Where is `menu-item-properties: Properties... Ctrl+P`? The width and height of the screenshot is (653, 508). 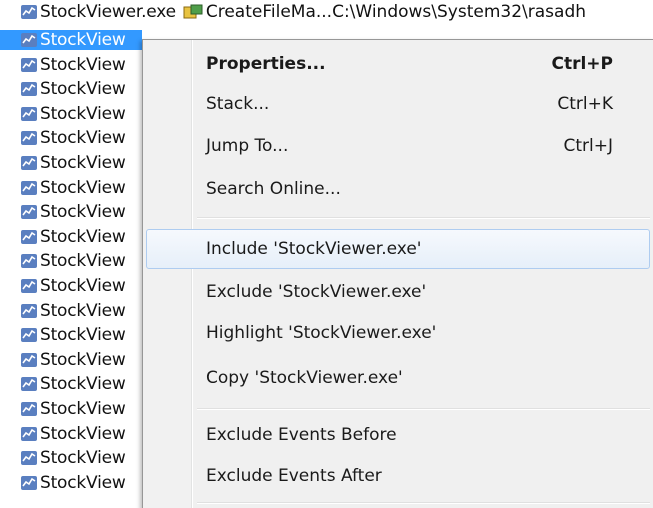 menu-item-properties: Properties... Ctrl+P is located at coordinates (398, 64).